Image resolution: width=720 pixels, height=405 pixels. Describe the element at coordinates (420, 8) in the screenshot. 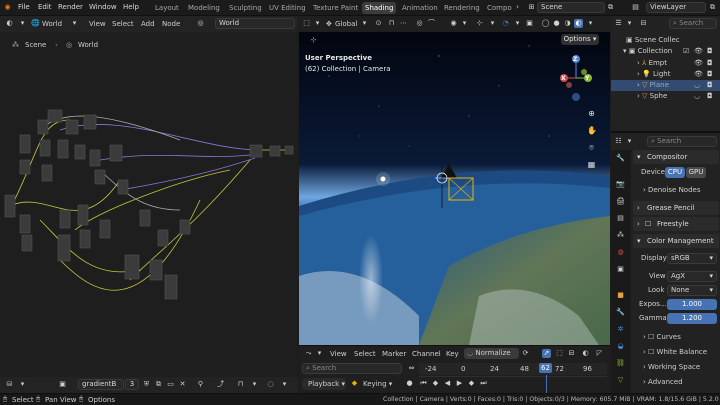

I see `tab-animation: Animation` at that location.